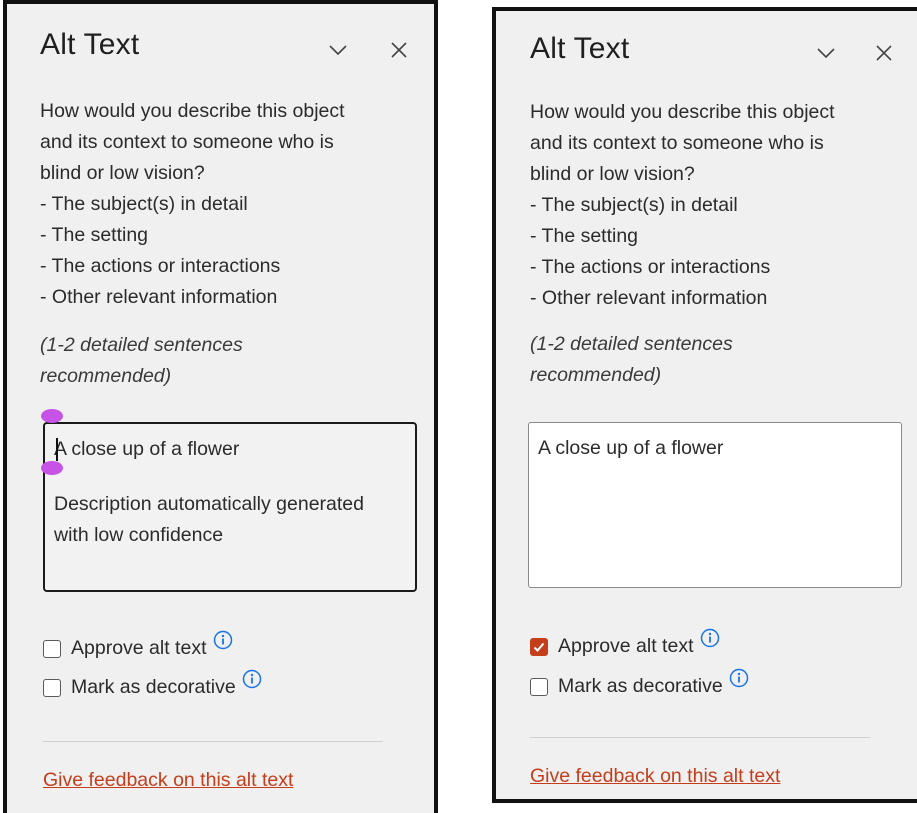  I want to click on alt-text-line: Description automatically generated, so click(209, 504).